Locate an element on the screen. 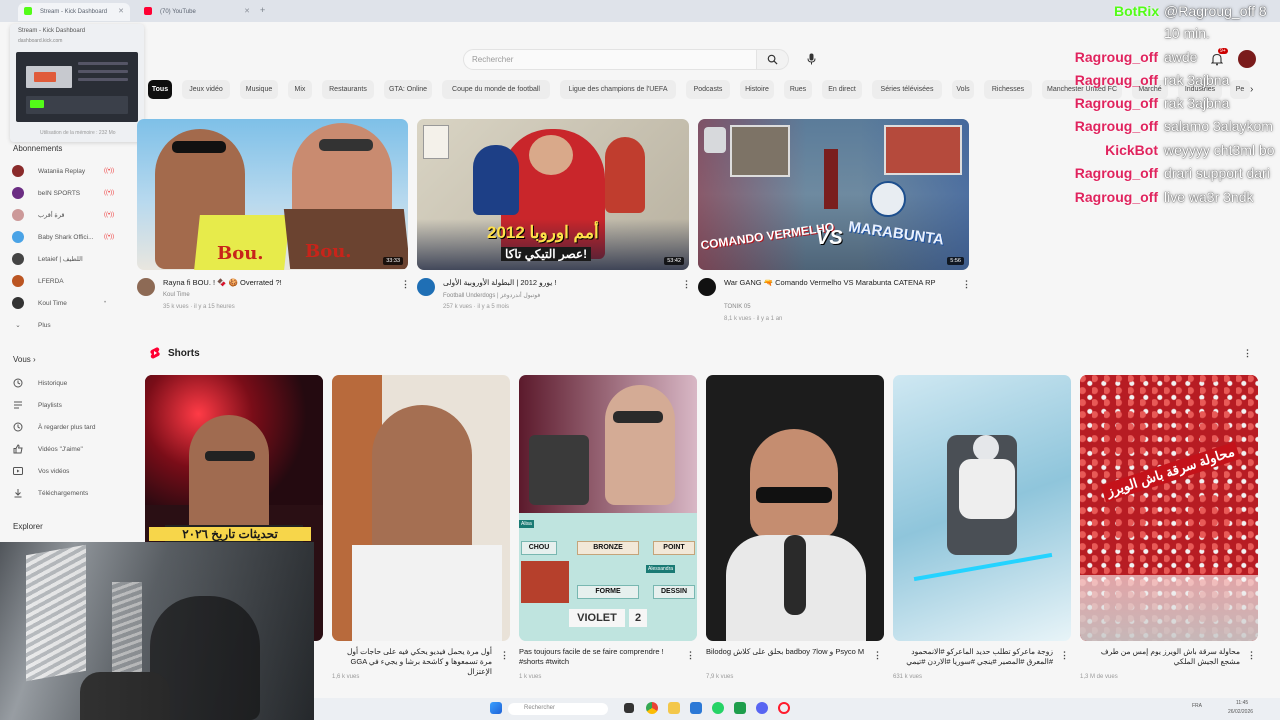  chip-restaurants: Restaurants is located at coordinates (348, 89).